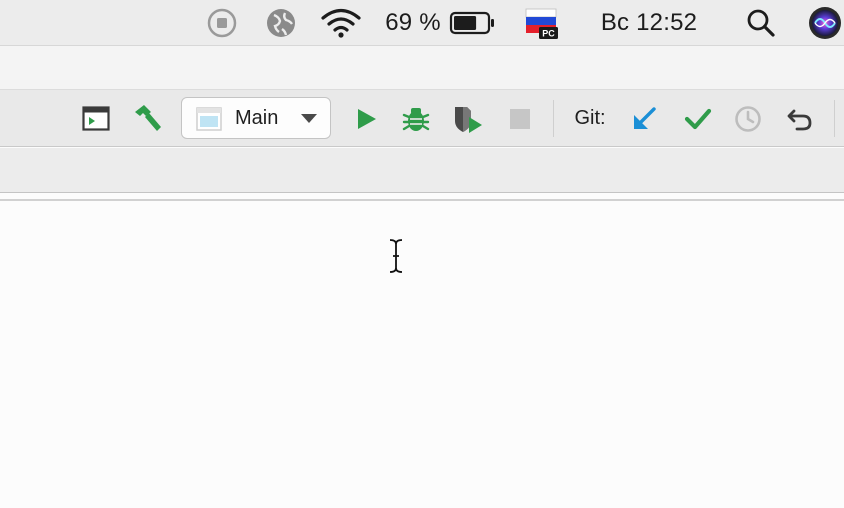 This screenshot has width=844, height=508. What do you see at coordinates (825, 23) in the screenshot?
I see `siri-icon` at bounding box center [825, 23].